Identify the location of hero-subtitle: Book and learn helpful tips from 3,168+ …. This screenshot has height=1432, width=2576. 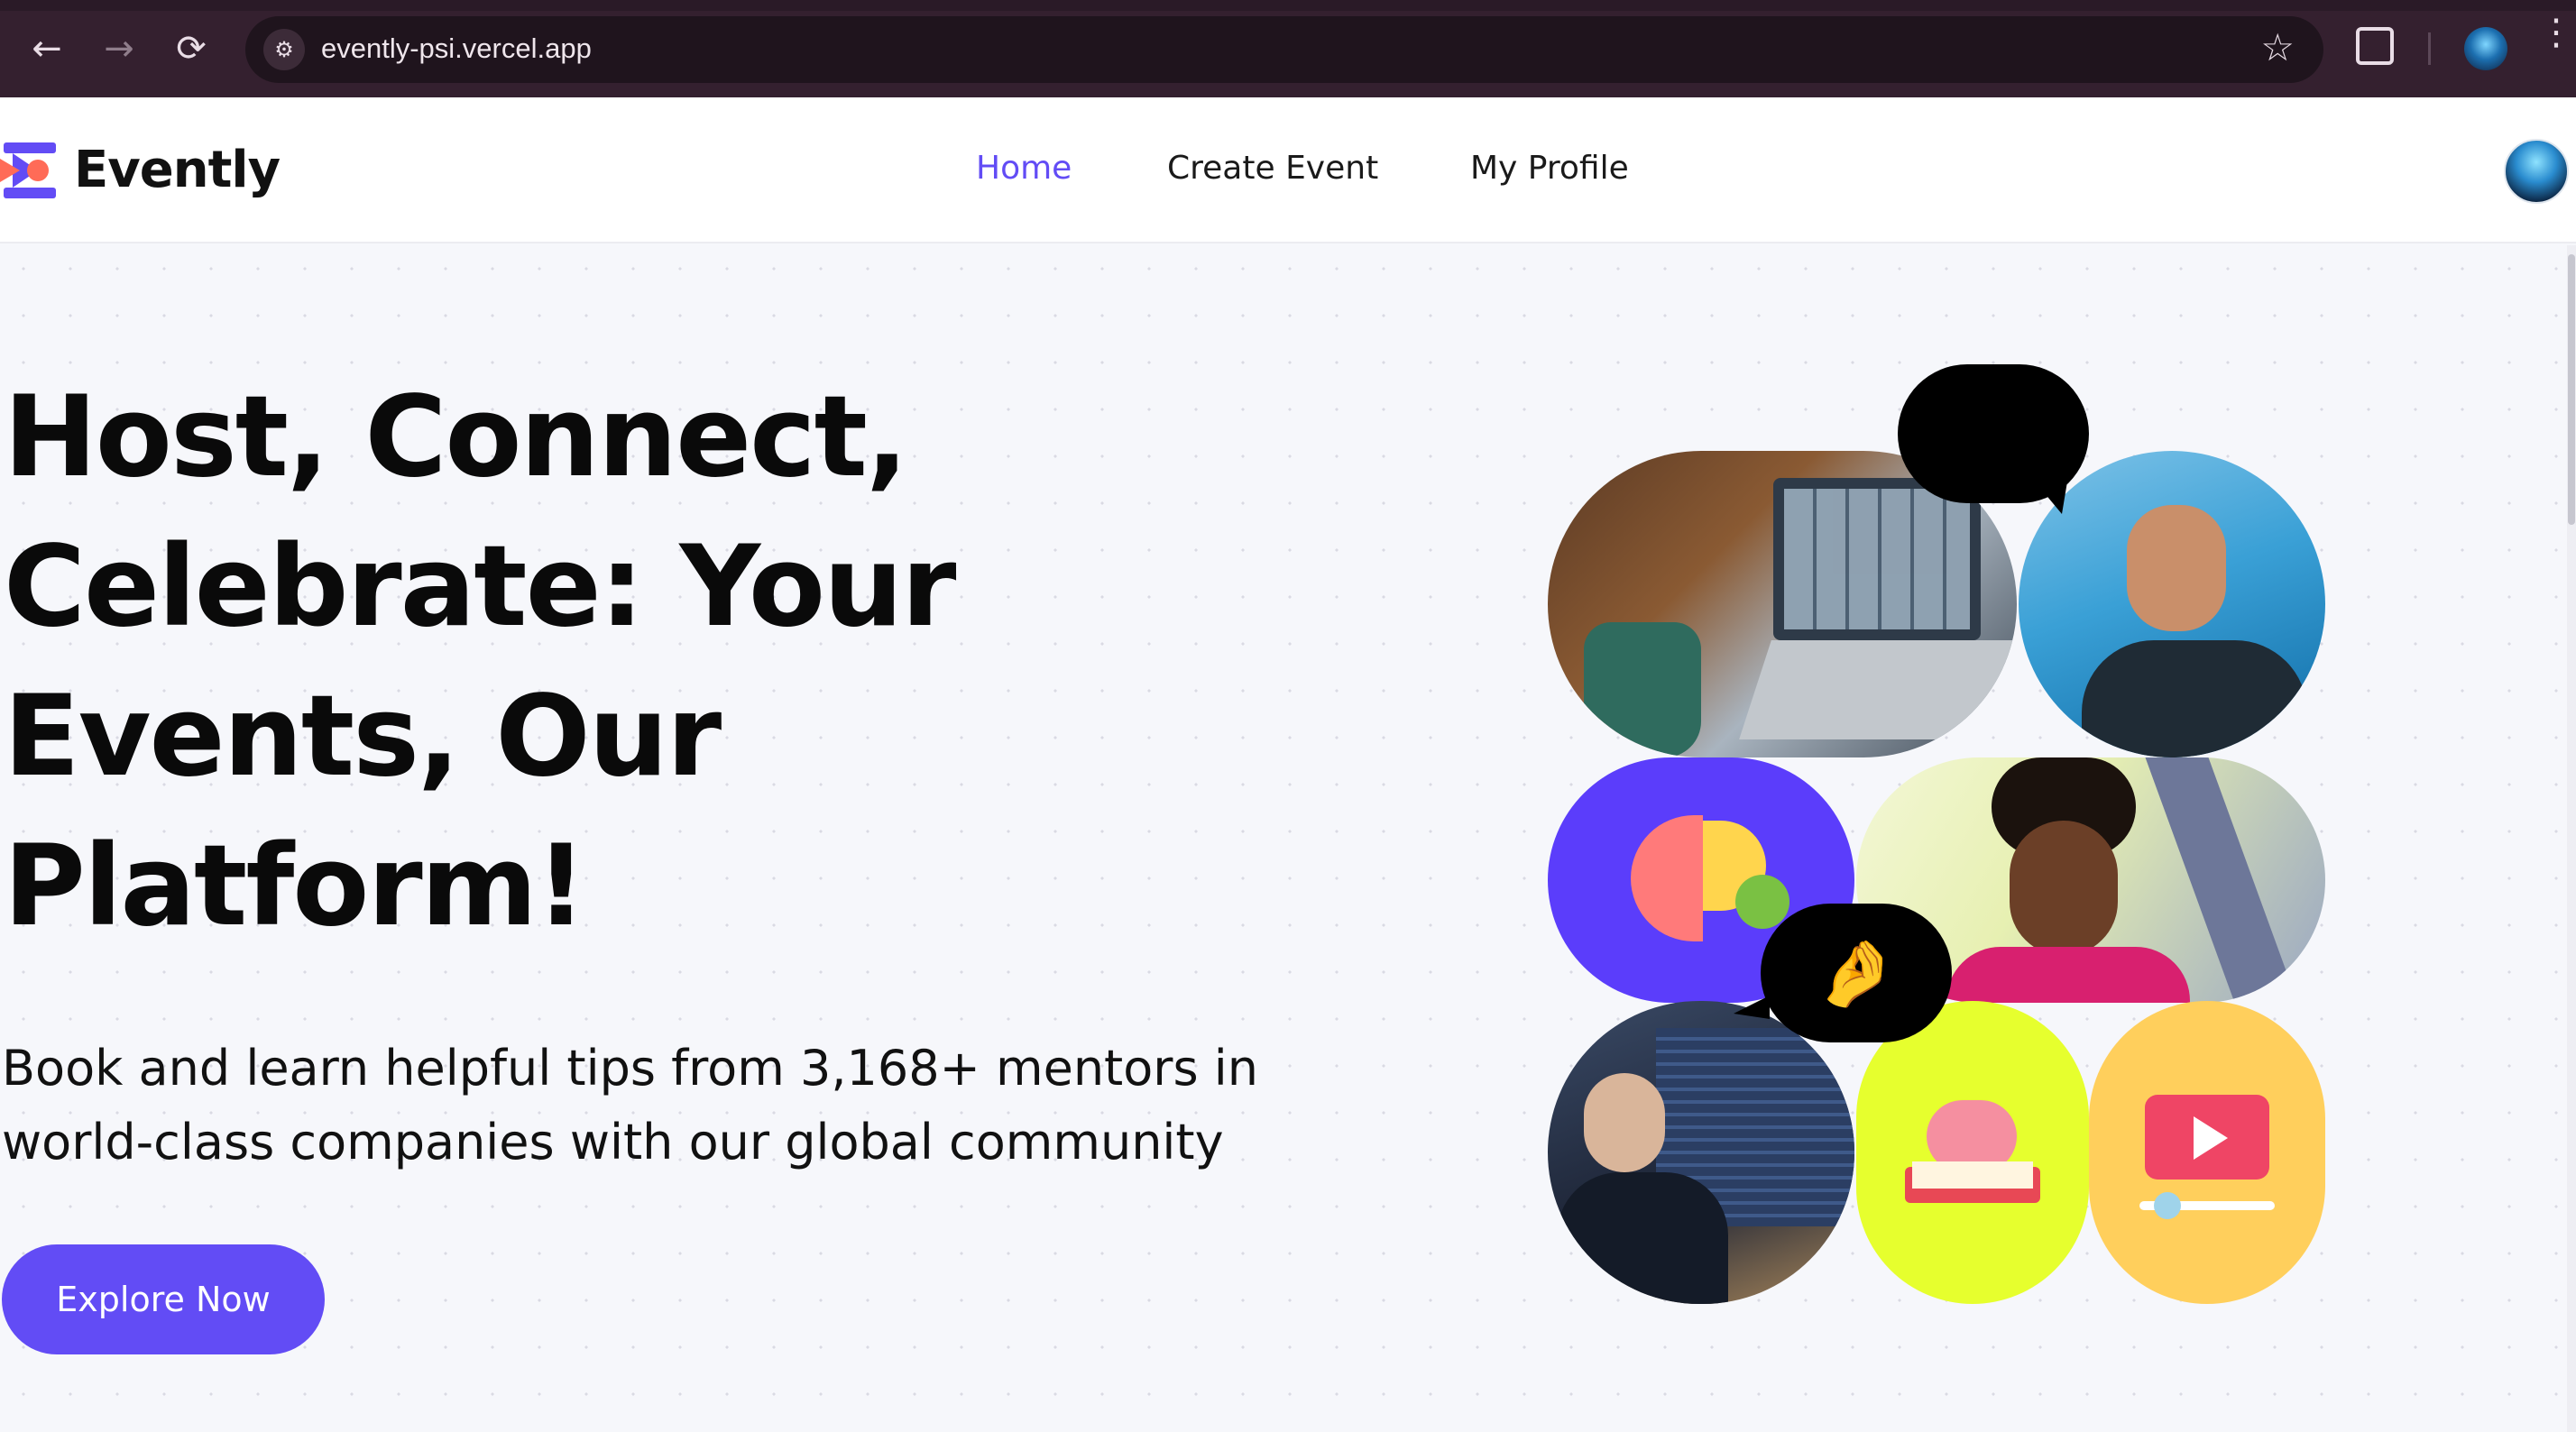
(642, 1106).